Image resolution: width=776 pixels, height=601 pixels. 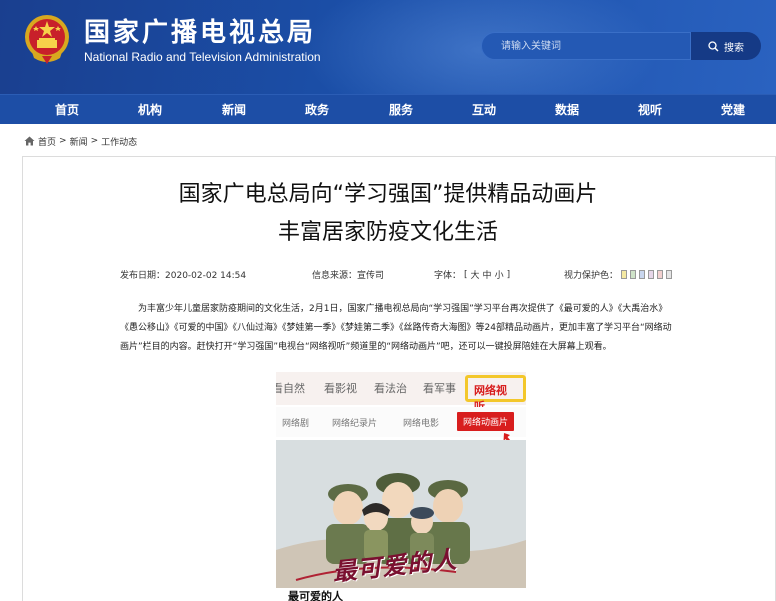 What do you see at coordinates (47, 141) in the screenshot?
I see `breadcrumb-home: 首页` at bounding box center [47, 141].